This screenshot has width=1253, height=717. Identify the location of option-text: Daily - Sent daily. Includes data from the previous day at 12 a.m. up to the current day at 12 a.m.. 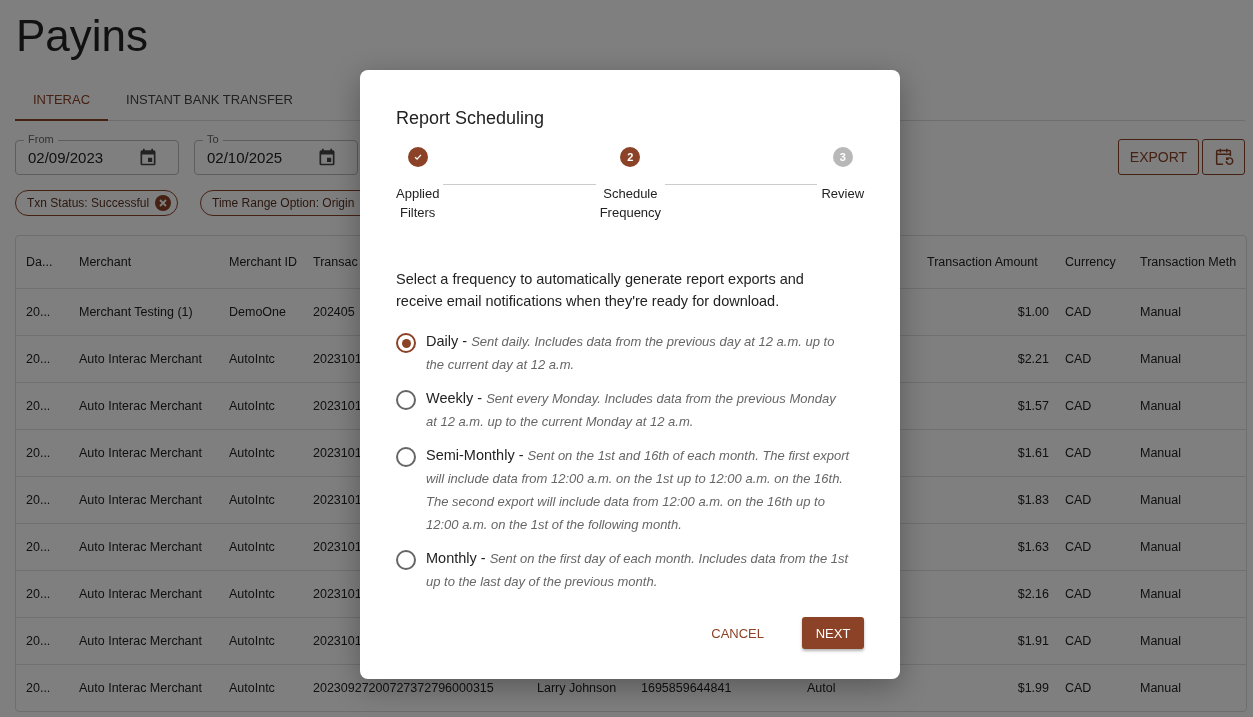
(631, 353).